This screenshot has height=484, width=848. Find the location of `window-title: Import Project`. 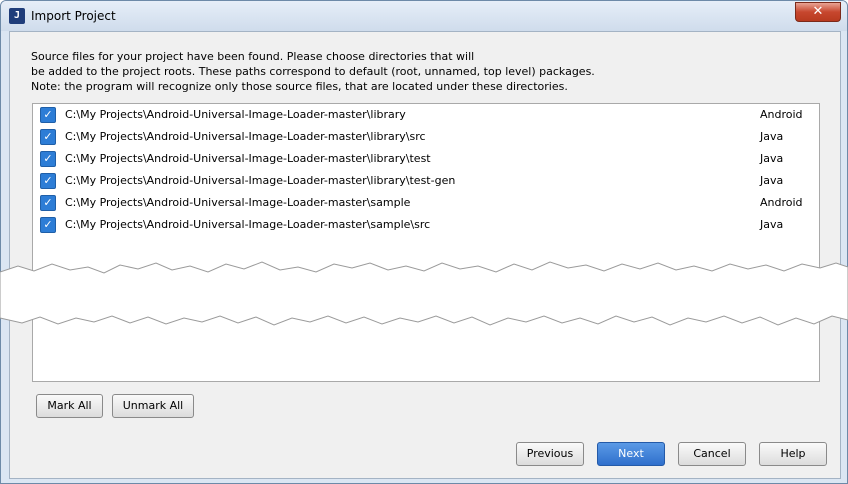

window-title: Import Project is located at coordinates (73, 16).